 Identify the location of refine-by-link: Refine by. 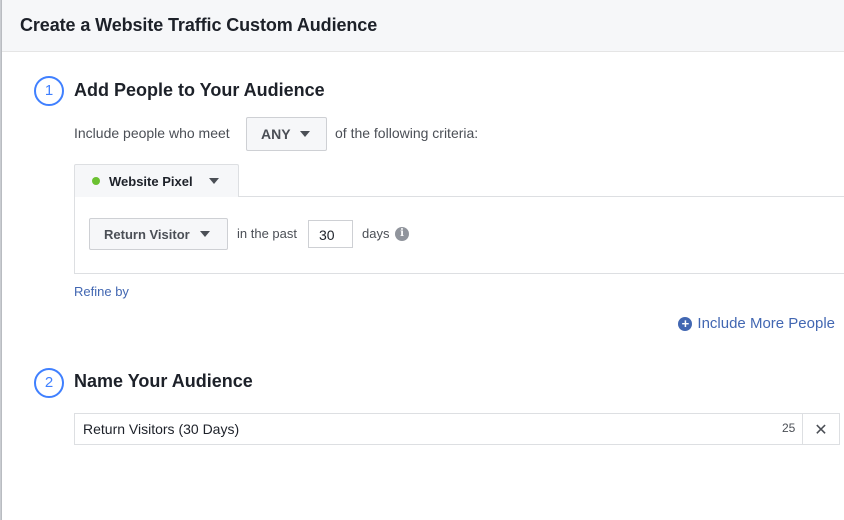
(101, 291).